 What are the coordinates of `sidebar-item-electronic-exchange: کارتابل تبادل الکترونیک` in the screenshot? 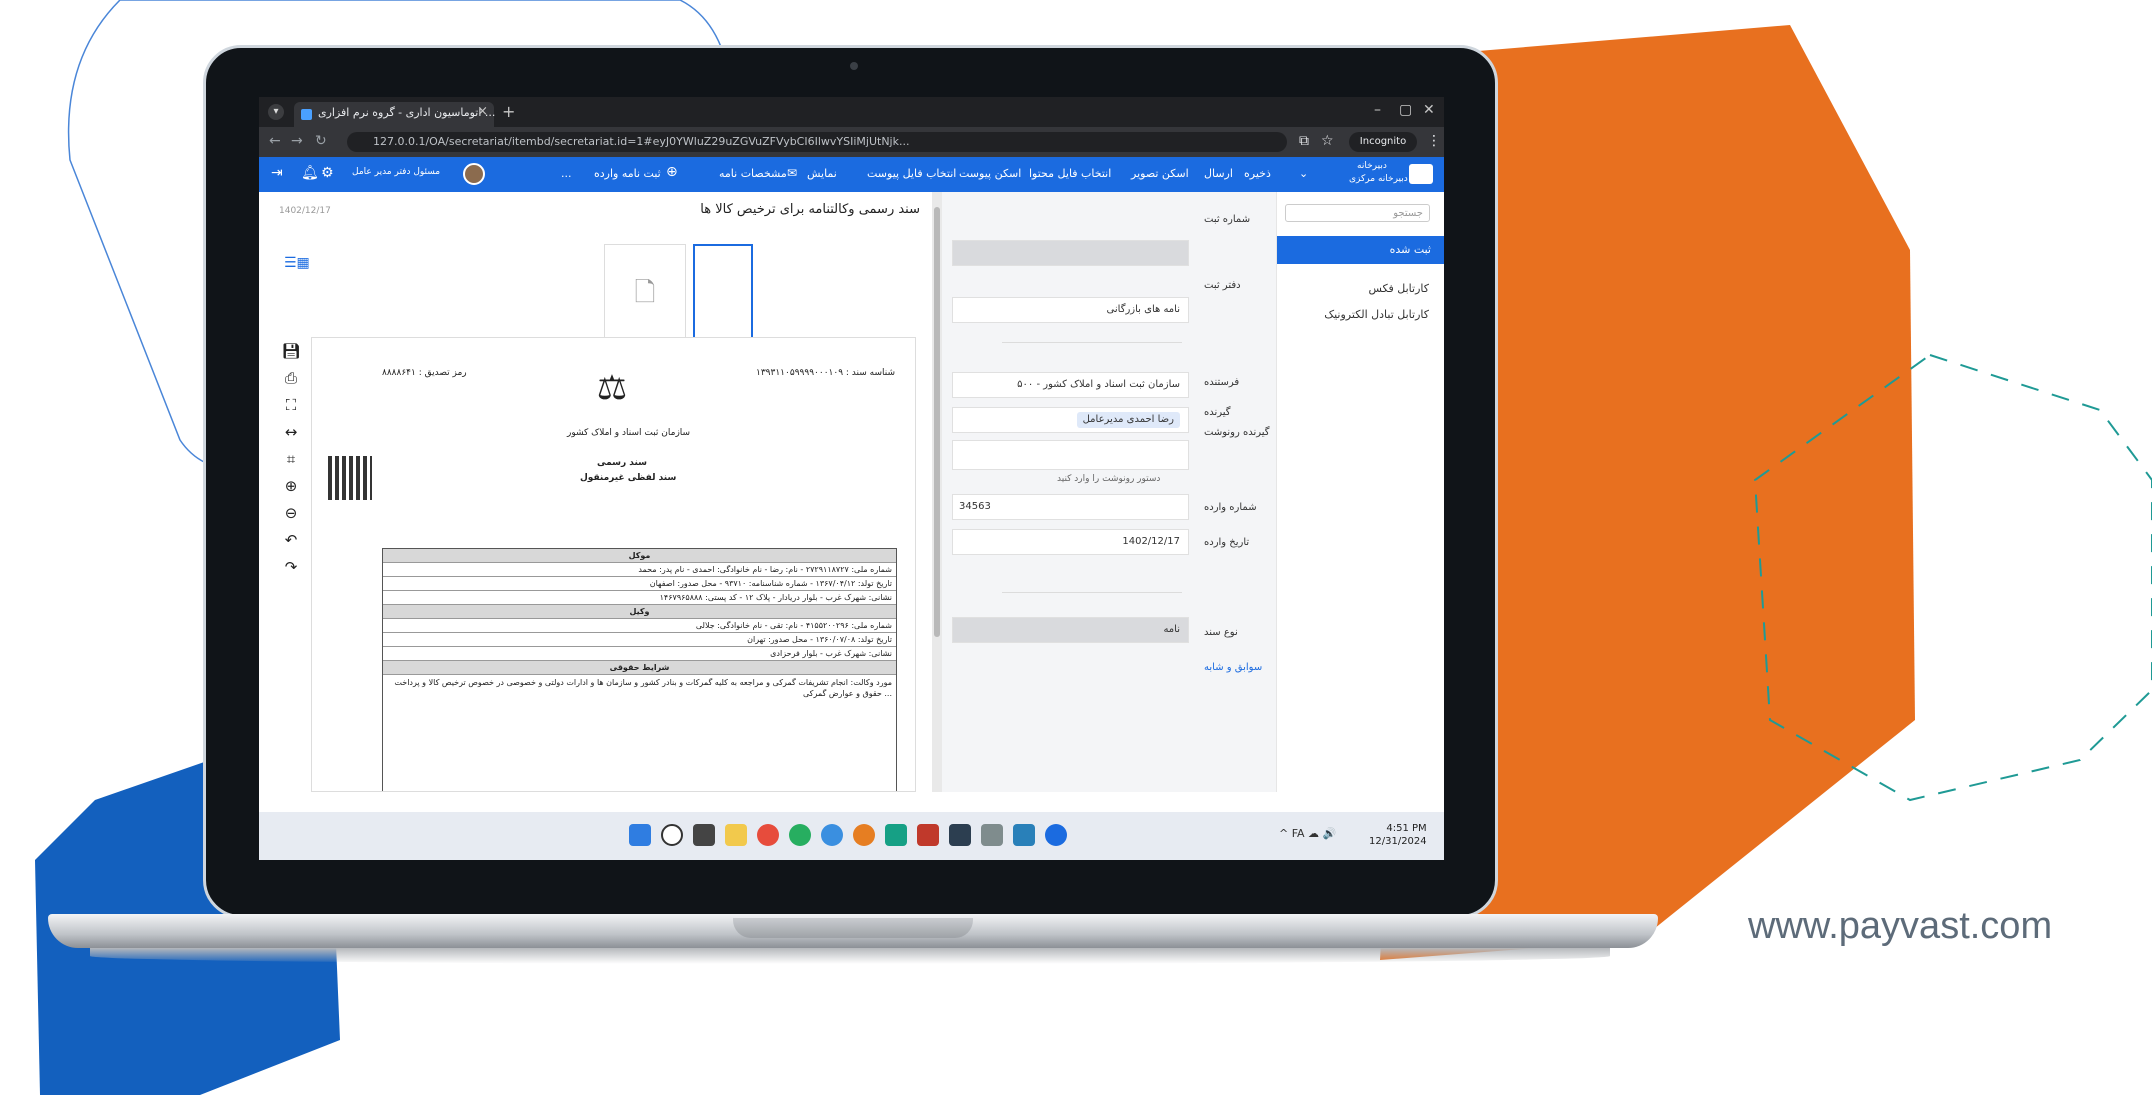 It's located at (1376, 314).